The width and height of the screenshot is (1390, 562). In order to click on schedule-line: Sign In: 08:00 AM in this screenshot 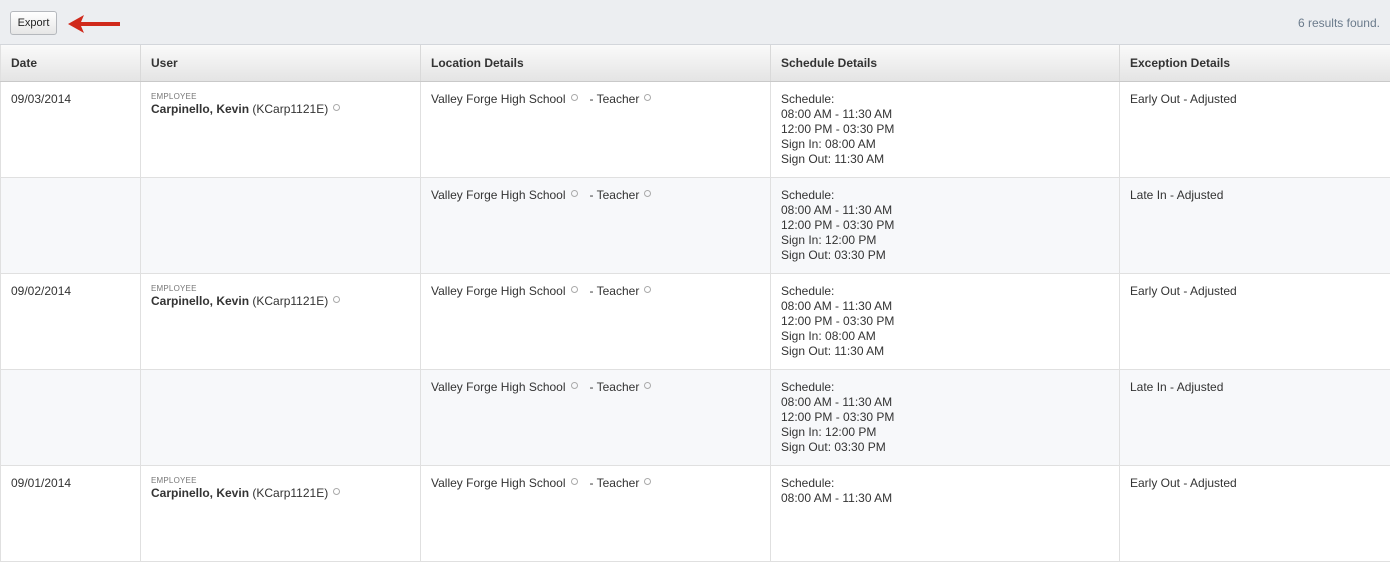, I will do `click(945, 336)`.